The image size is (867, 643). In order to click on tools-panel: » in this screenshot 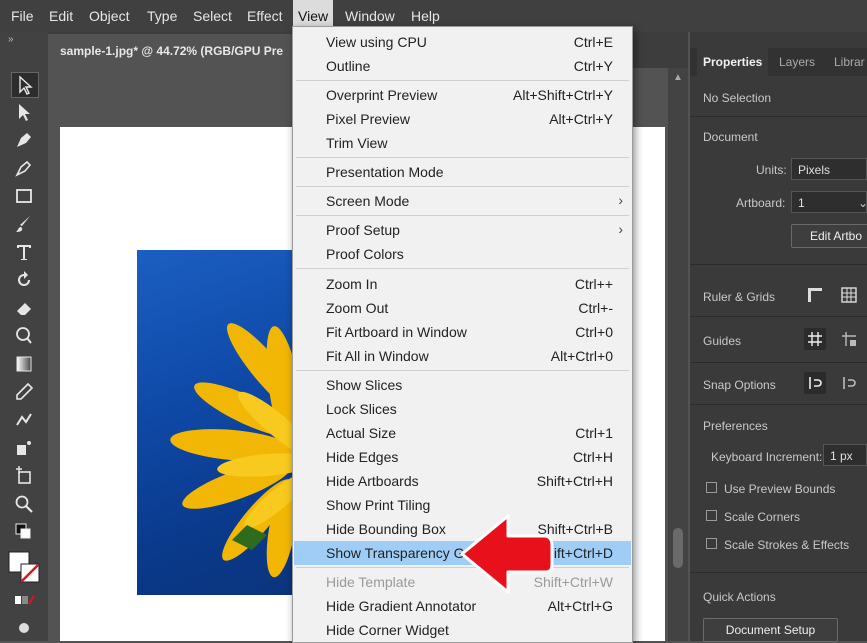, I will do `click(24, 336)`.